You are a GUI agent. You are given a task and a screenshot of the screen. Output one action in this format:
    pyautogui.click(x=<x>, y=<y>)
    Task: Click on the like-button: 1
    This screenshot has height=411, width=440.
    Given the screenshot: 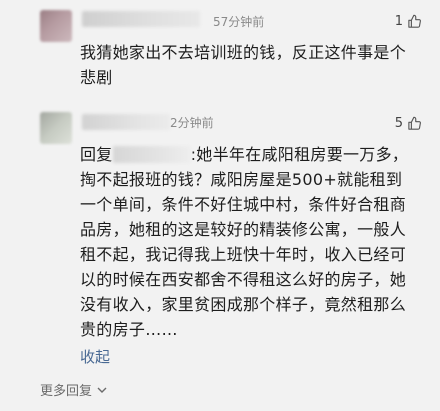 What is the action you would take?
    pyautogui.click(x=408, y=21)
    